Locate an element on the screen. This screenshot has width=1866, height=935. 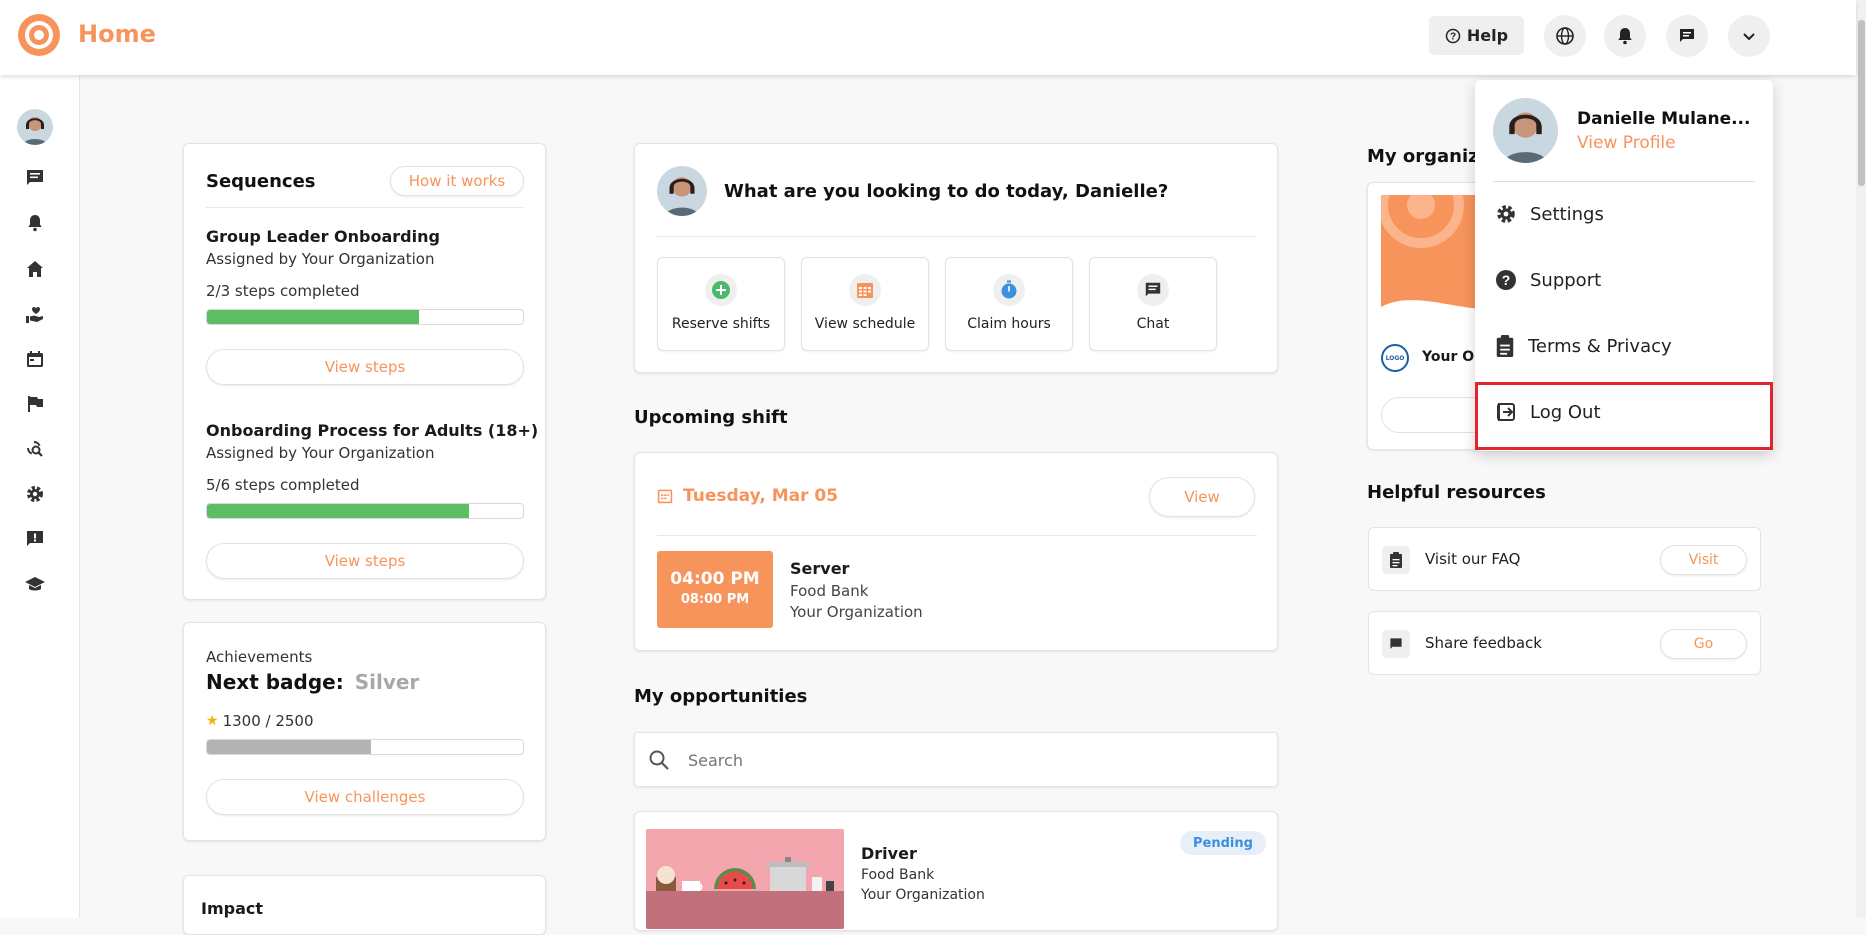
share-feedback-button: Go is located at coordinates (1703, 644).